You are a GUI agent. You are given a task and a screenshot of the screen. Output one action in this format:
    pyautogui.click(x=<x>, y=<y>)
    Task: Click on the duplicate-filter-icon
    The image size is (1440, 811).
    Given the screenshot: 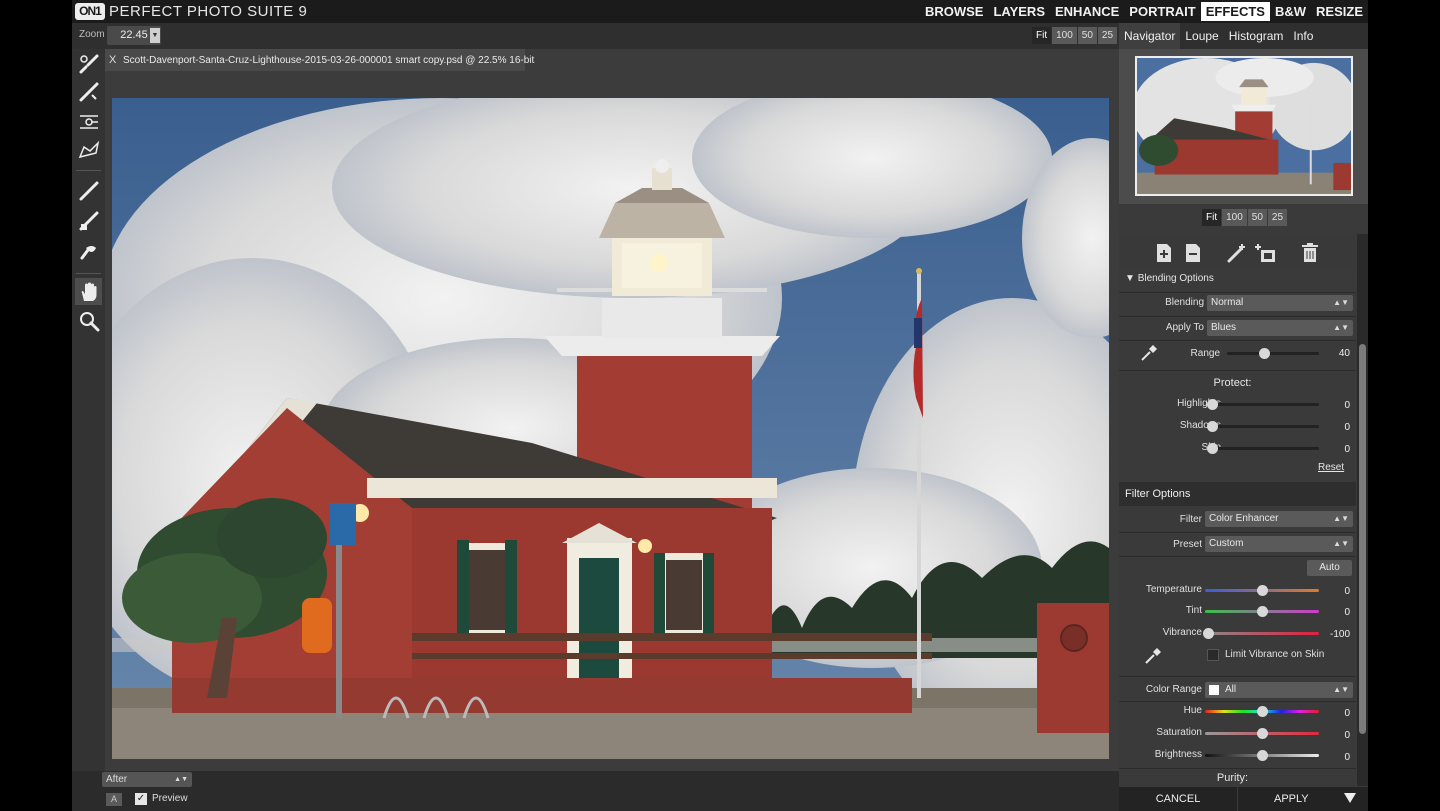 What is the action you would take?
    pyautogui.click(x=1193, y=253)
    